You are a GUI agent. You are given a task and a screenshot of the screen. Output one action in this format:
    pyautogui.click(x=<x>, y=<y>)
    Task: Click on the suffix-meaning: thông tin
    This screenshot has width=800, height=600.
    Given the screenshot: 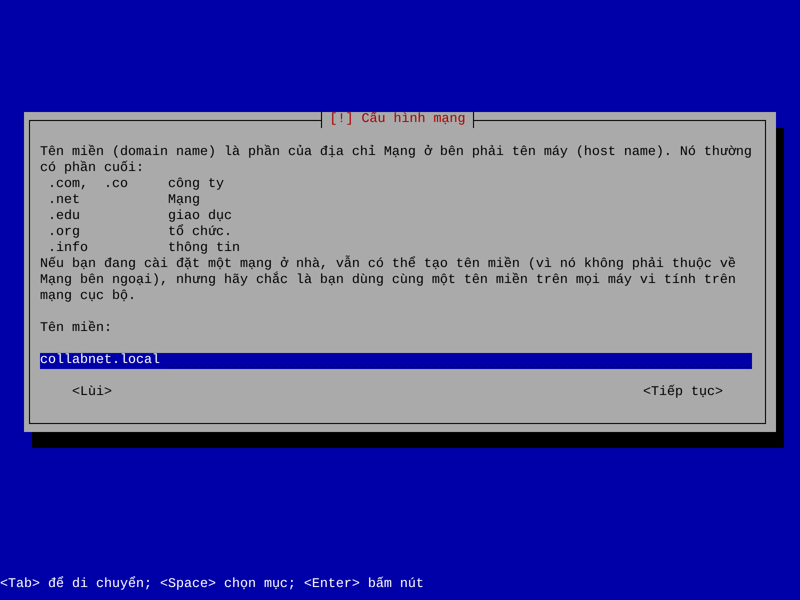 What is the action you would take?
    pyautogui.click(x=204, y=249)
    